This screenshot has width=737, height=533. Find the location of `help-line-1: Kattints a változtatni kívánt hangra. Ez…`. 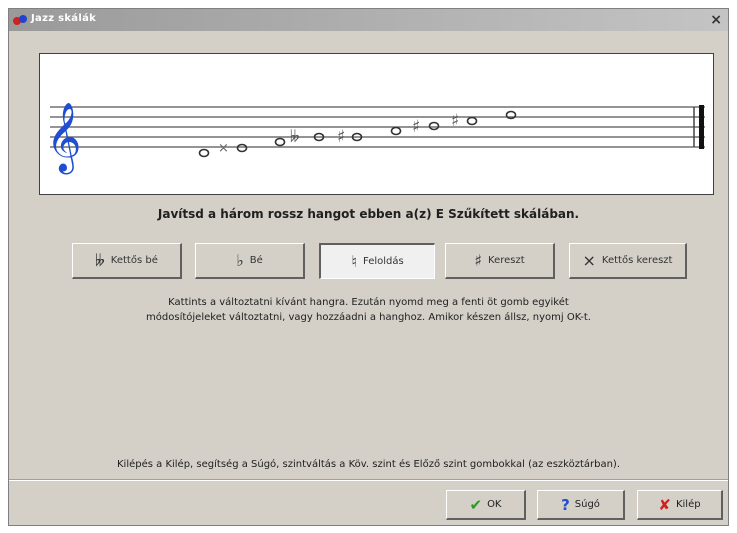

help-line-1: Kattints a változtatni kívánt hangra. Ez… is located at coordinates (368, 302).